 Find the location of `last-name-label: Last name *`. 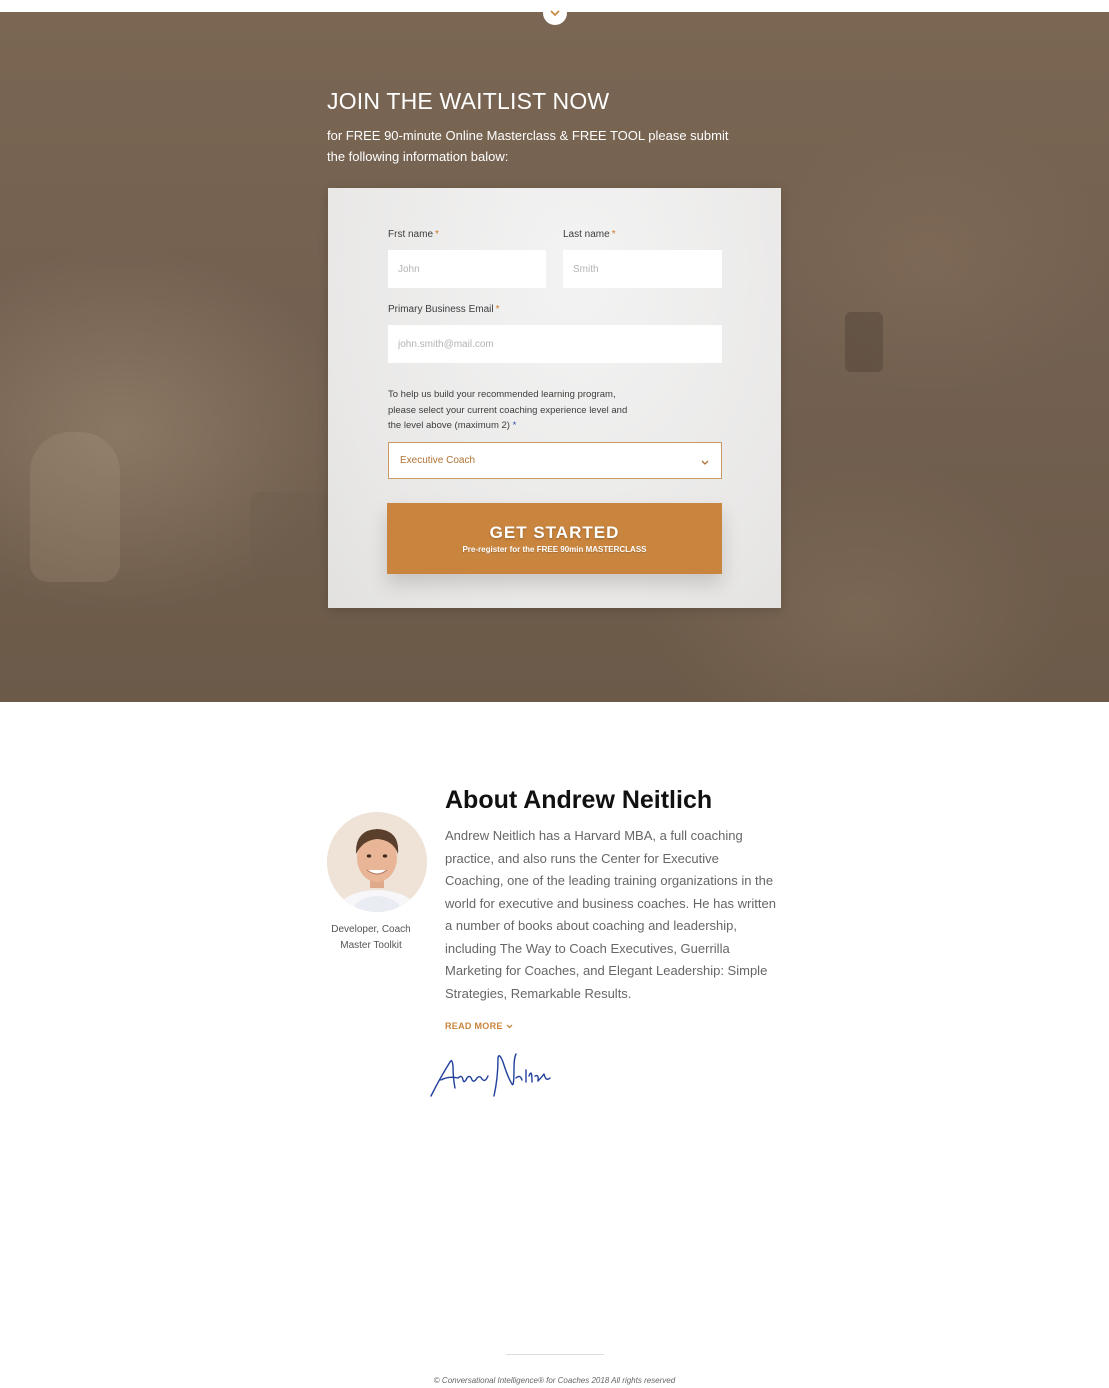

last-name-label: Last name * is located at coordinates (589, 234).